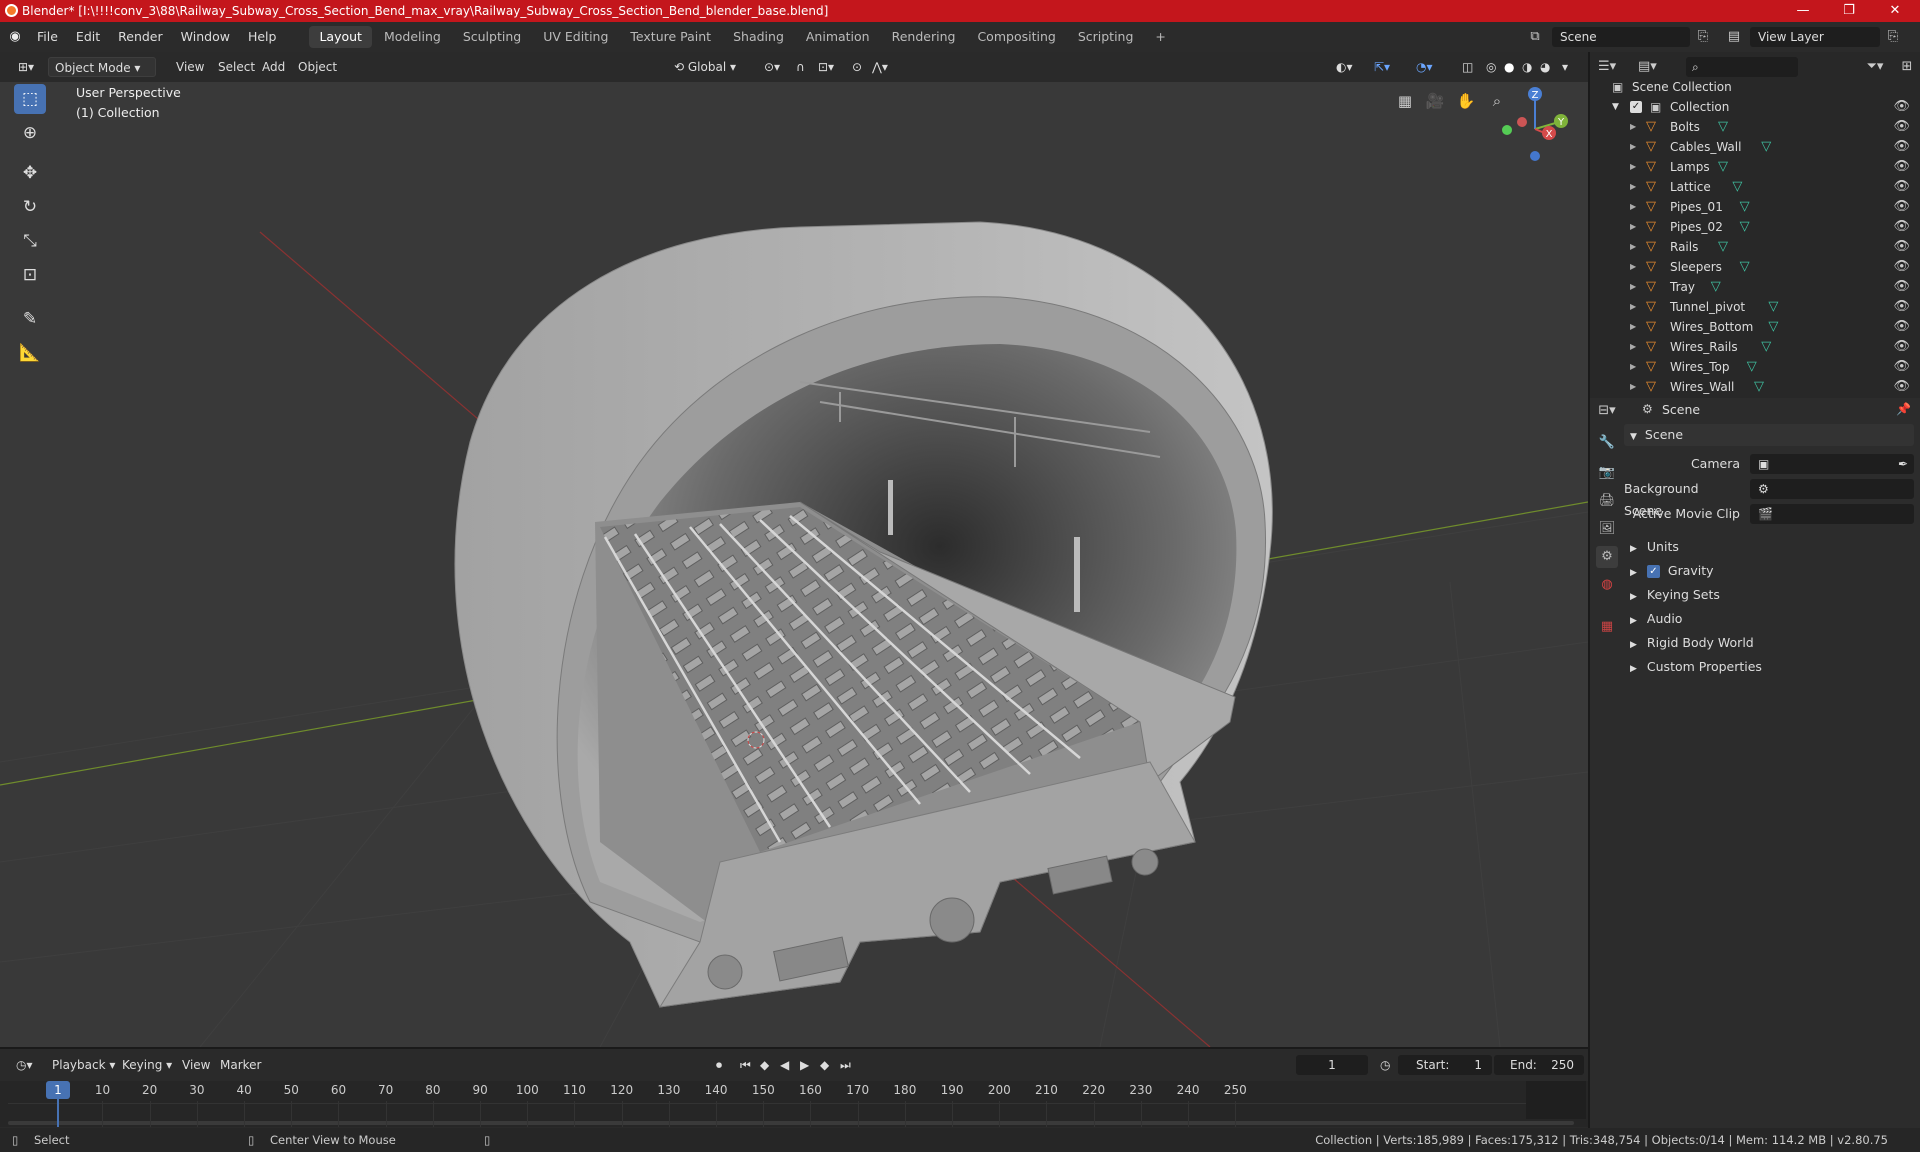 Image resolution: width=1920 pixels, height=1152 pixels. What do you see at coordinates (1832, 464) in the screenshot?
I see `camera-field: ▣ ✒` at bounding box center [1832, 464].